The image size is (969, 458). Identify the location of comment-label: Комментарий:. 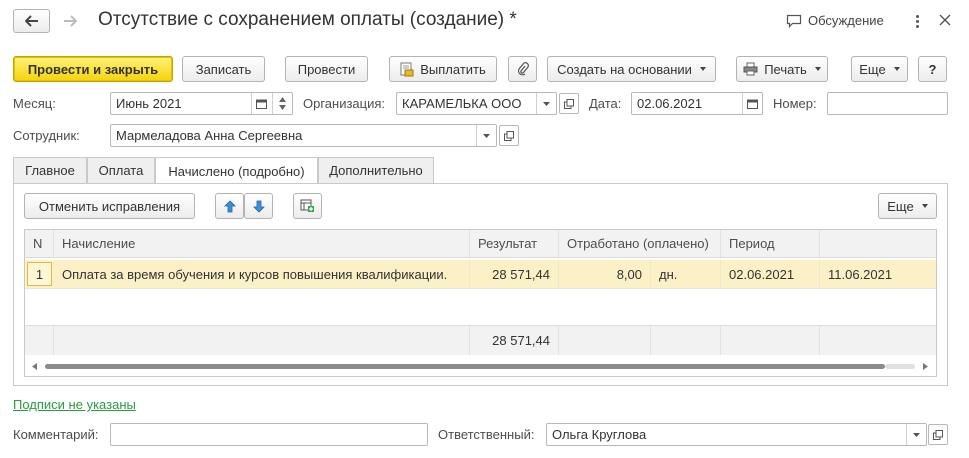
(56, 434).